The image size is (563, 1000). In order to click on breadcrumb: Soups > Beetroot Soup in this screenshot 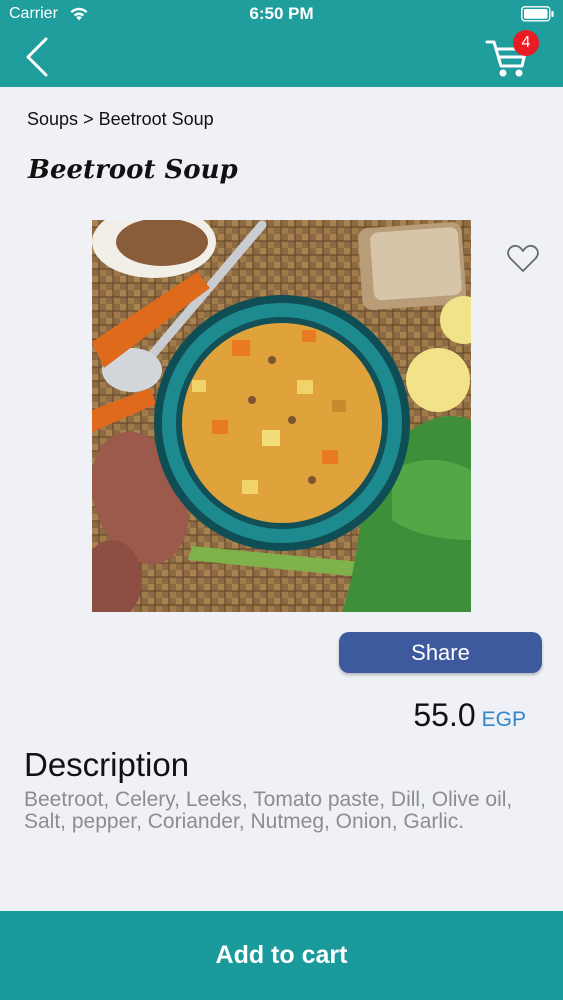, I will do `click(120, 119)`.